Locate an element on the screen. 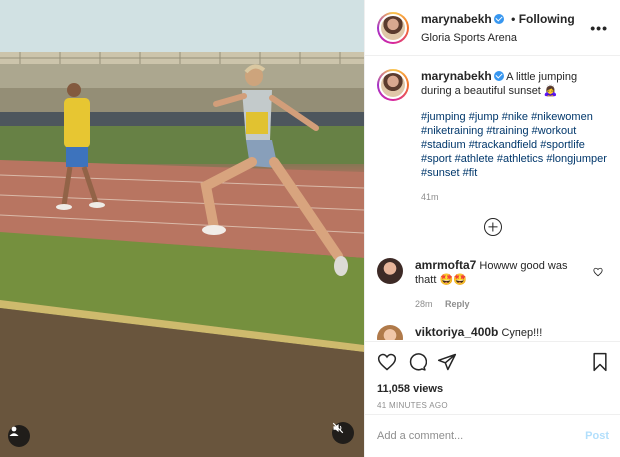  comment-button is located at coordinates (417, 362).